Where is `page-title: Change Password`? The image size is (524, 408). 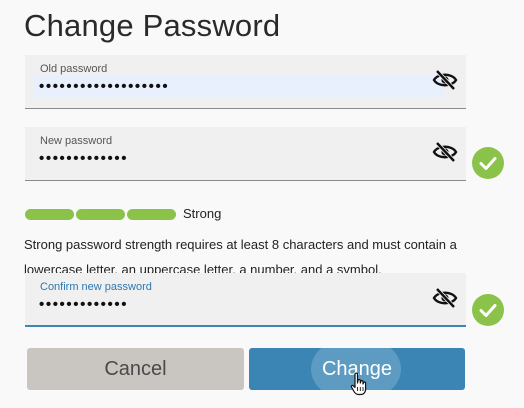
page-title: Change Password is located at coordinates (152, 25).